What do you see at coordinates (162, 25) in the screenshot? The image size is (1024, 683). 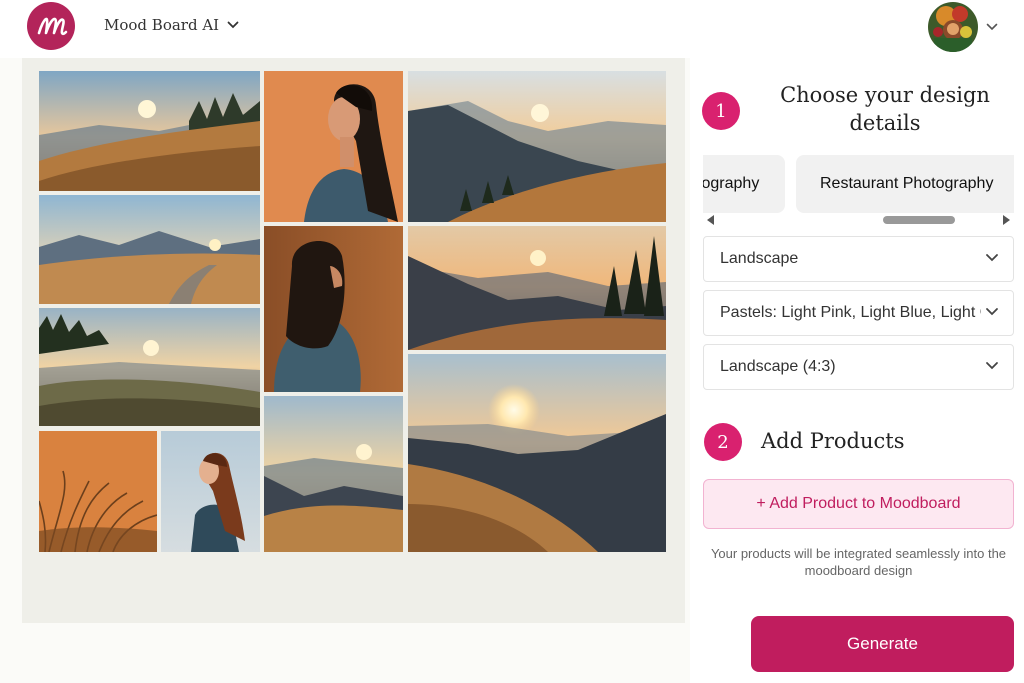 I see `app-name: Mood Board AI` at bounding box center [162, 25].